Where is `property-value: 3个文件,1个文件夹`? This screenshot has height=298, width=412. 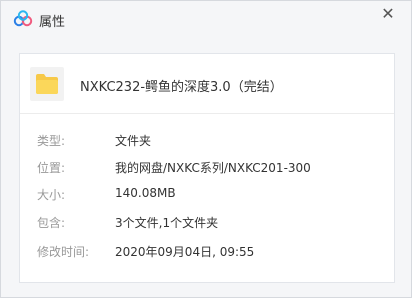 property-value: 3个文件,1个文件夹 is located at coordinates (167, 223).